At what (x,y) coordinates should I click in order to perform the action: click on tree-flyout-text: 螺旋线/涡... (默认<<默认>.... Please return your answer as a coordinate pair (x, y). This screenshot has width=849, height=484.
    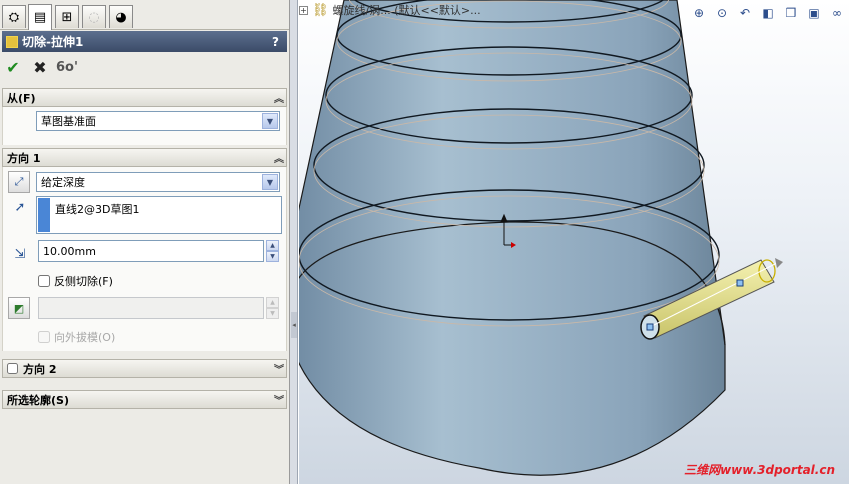
    Looking at the image, I should click on (407, 10).